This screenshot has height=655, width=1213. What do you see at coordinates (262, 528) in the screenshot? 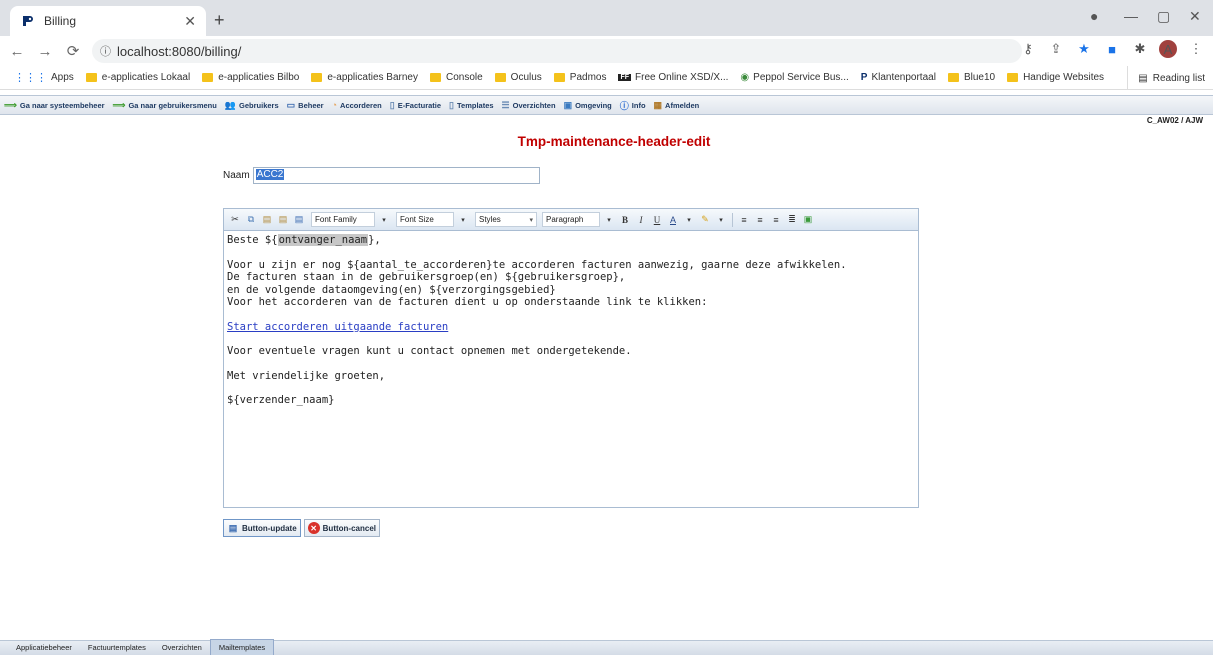
I see `update-button: ▤ Button-update` at bounding box center [262, 528].